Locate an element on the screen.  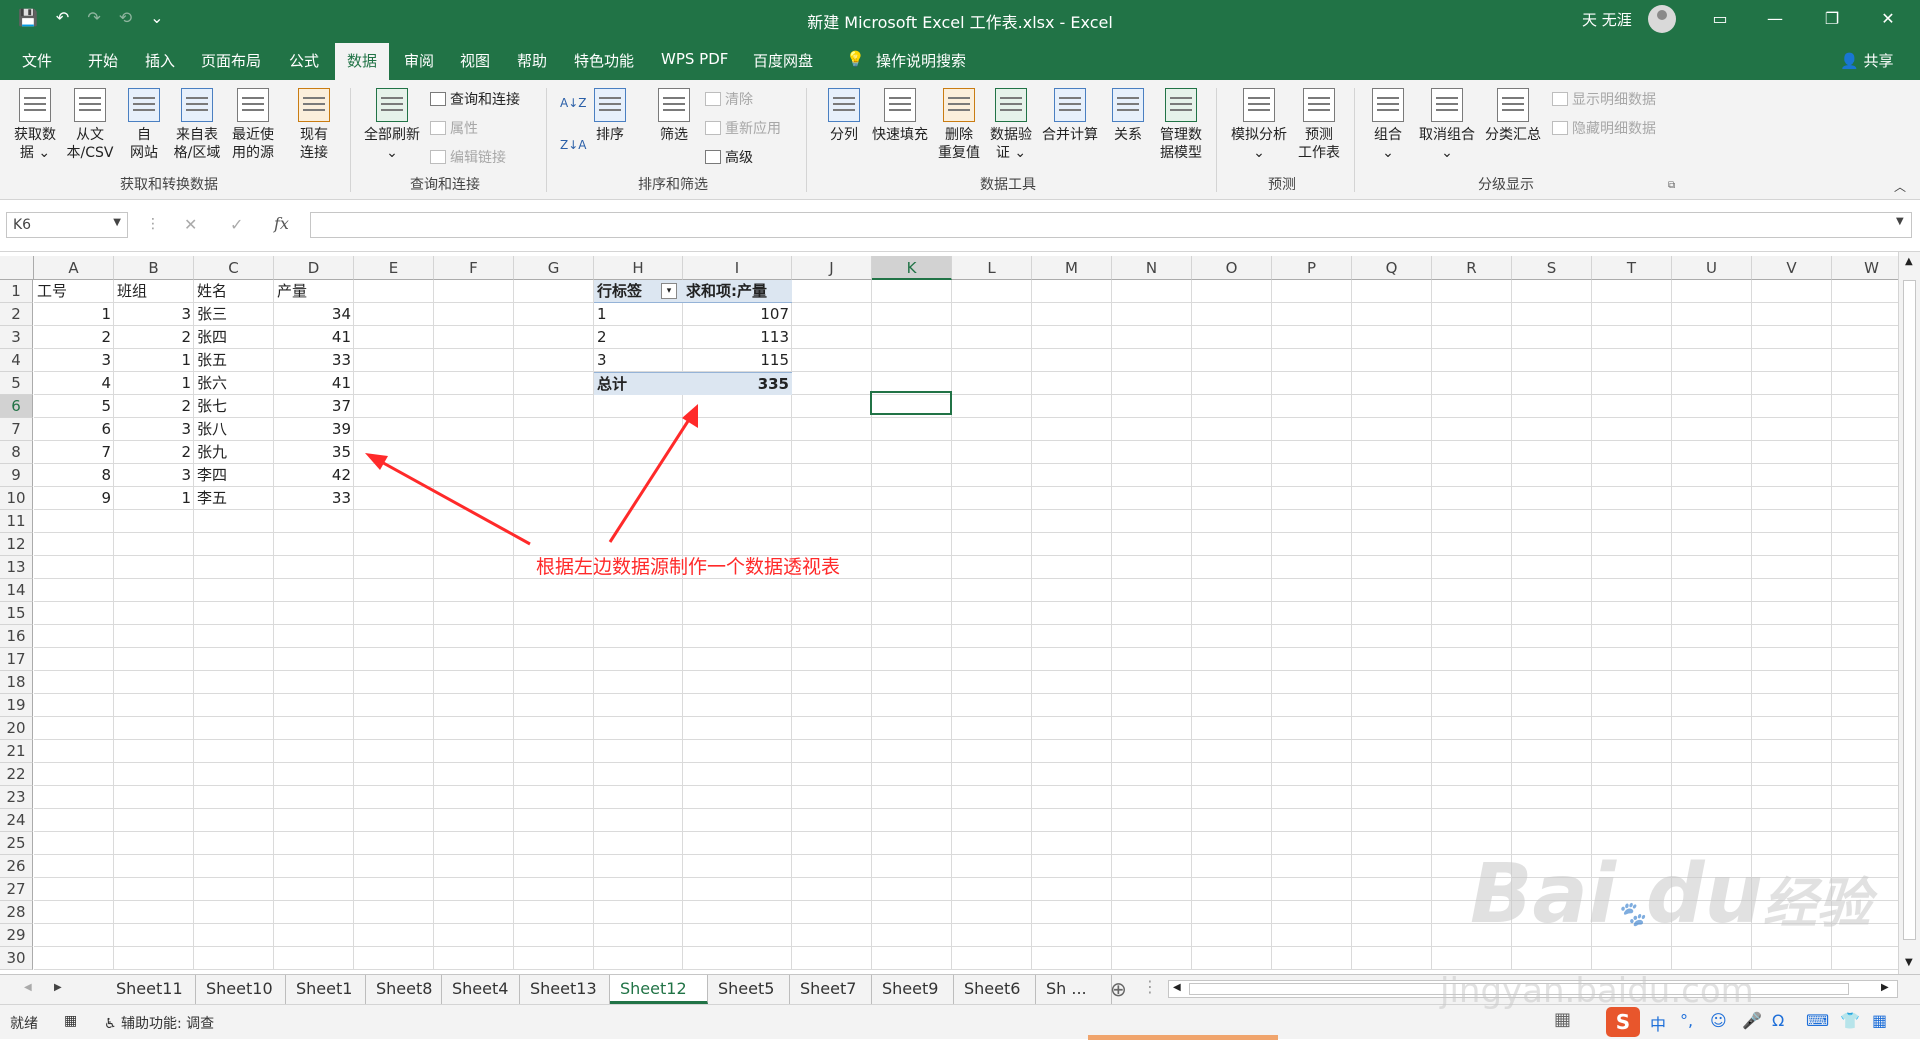
consolidate-button: 合并计算 is located at coordinates (1070, 116).